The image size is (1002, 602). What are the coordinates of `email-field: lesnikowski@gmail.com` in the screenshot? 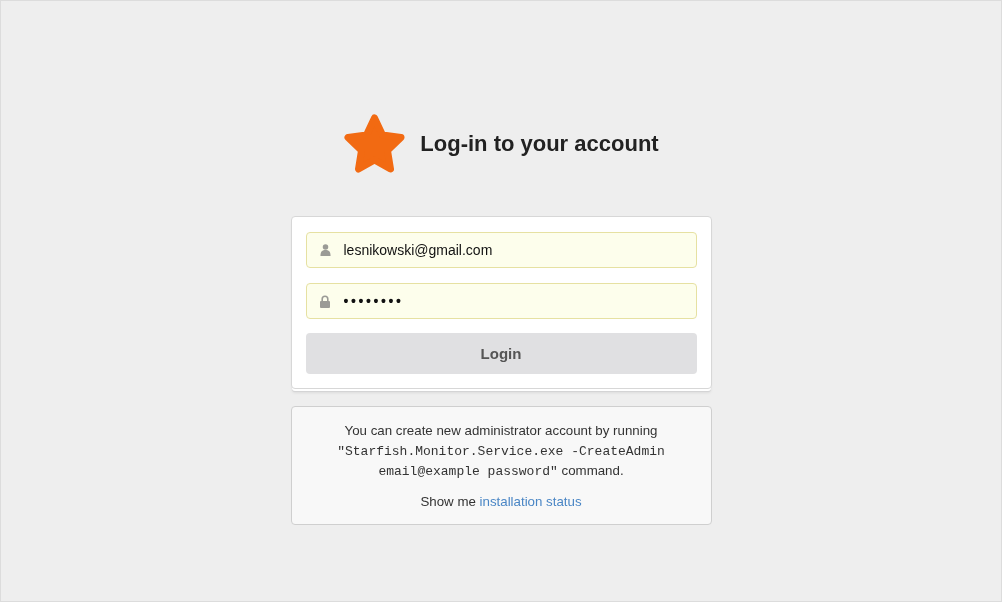 It's located at (501, 250).